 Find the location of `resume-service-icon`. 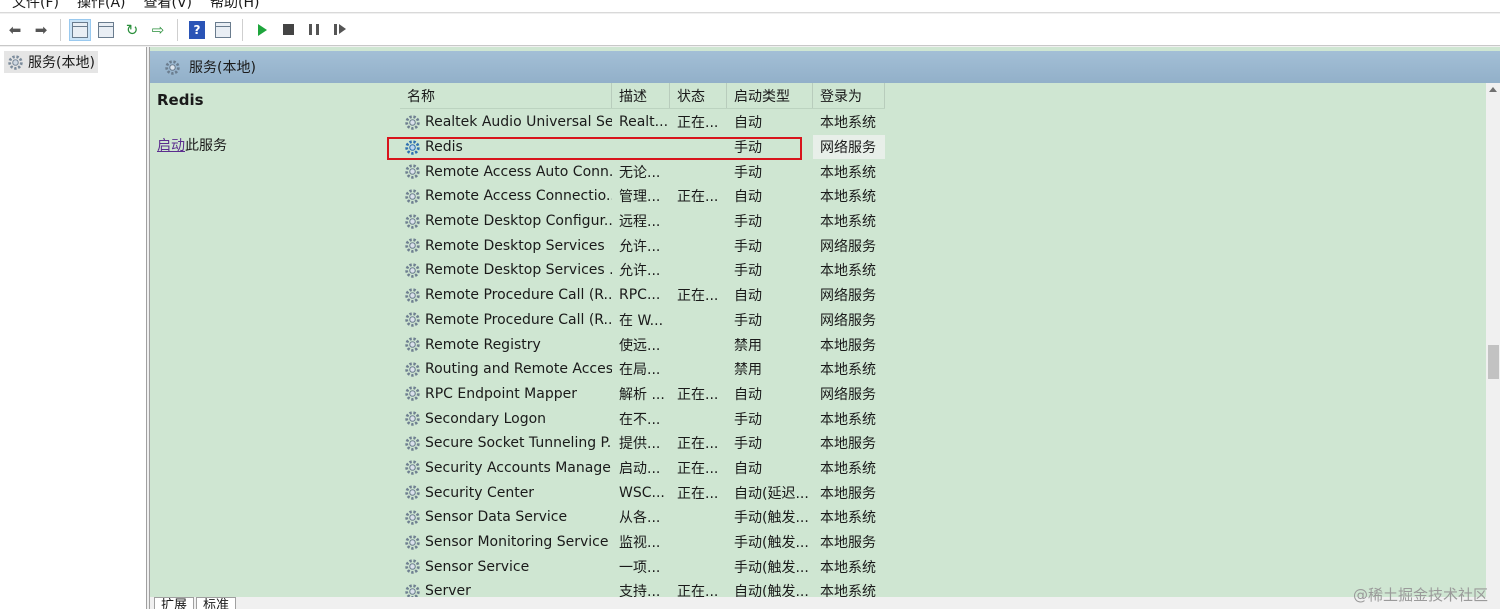

resume-service-icon is located at coordinates (340, 30).